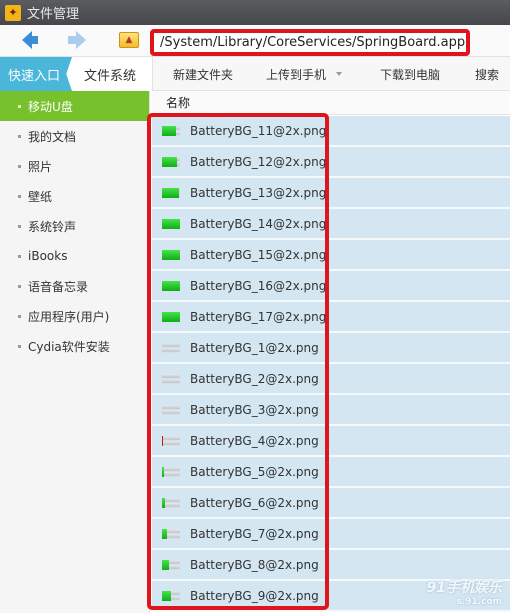 This screenshot has width=510, height=613. I want to click on file-row: BatteryBG_5@2x.png, so click(331, 472).